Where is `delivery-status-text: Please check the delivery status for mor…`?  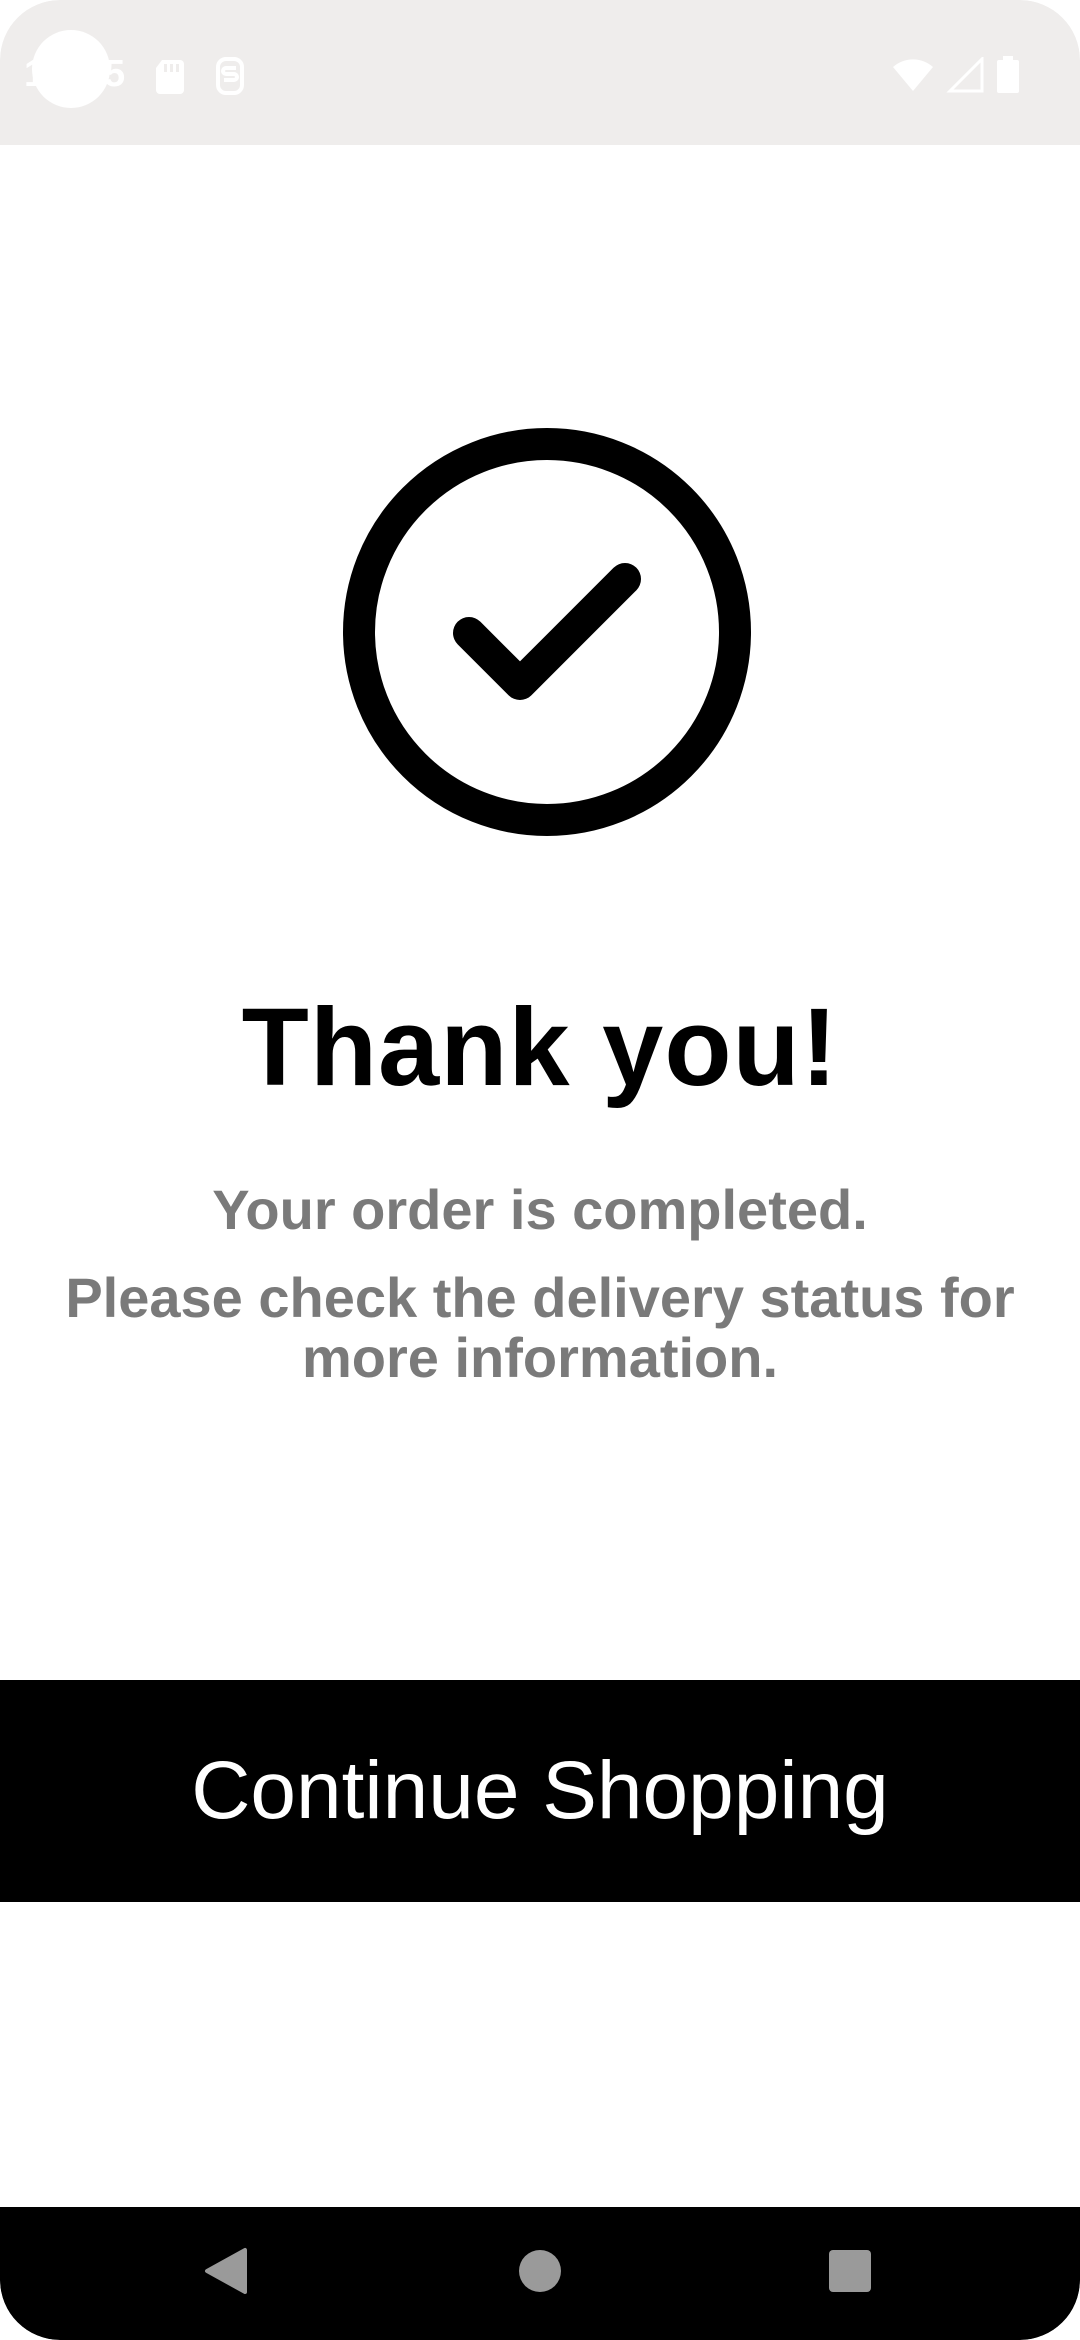
delivery-status-text: Please check the delivery status for mor… is located at coordinates (540, 1327).